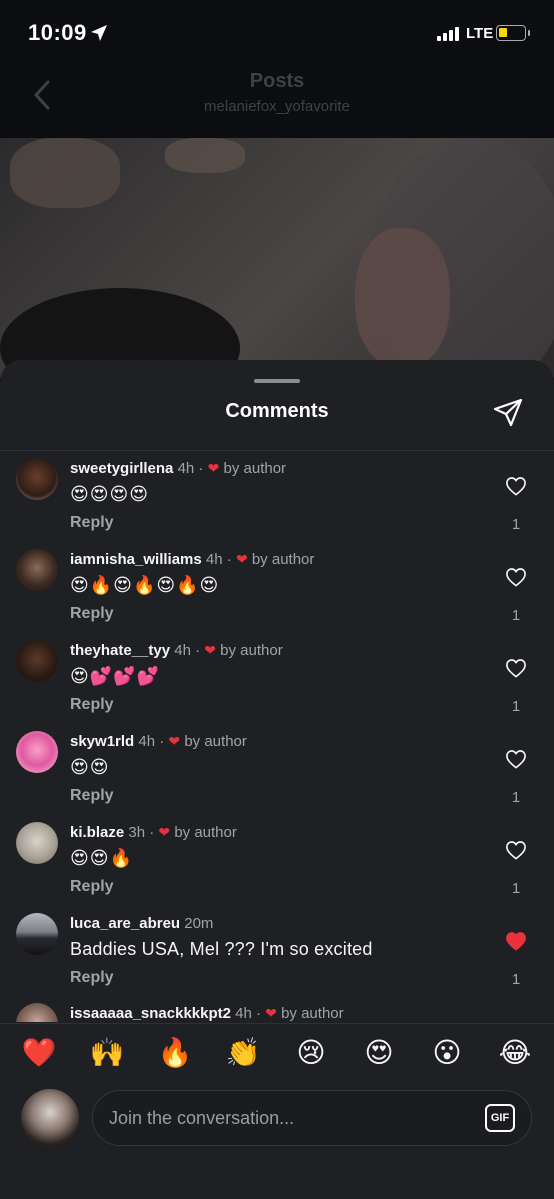 The height and width of the screenshot is (1199, 554). Describe the element at coordinates (120, 650) in the screenshot. I see `comment-username: theyhate__tyy` at that location.